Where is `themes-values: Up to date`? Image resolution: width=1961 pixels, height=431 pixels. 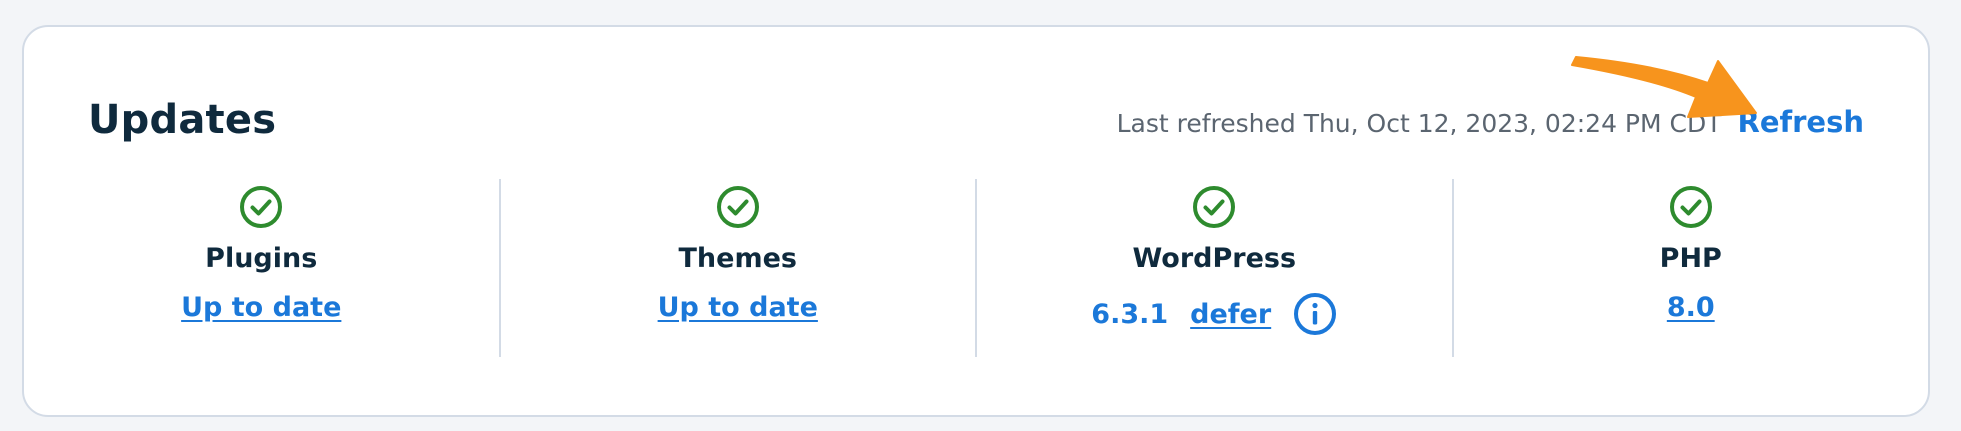
themes-values: Up to date is located at coordinates (738, 307).